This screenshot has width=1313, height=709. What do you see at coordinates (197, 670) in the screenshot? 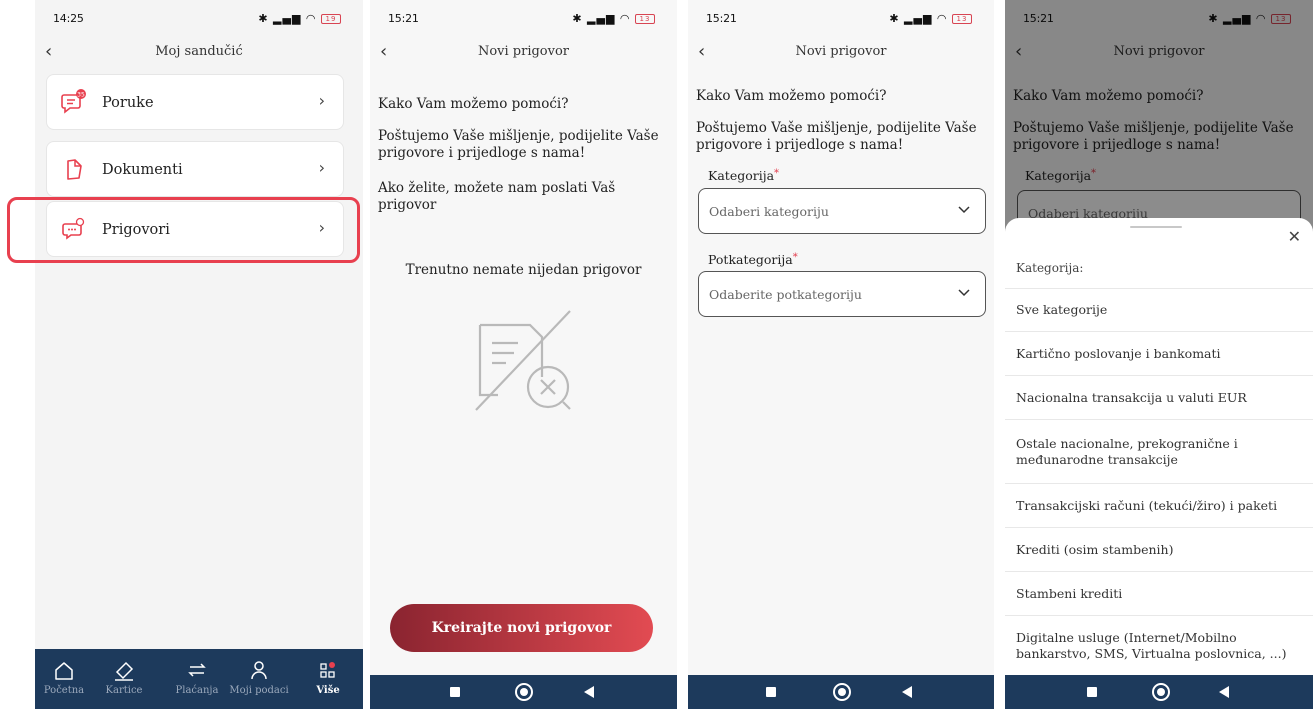
I see `transfer-icon` at bounding box center [197, 670].